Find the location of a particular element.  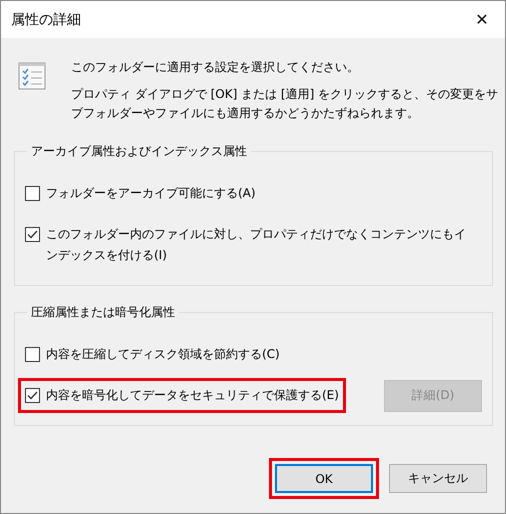

group-title: 圧縮属性または暗号化属性 is located at coordinates (103, 312).